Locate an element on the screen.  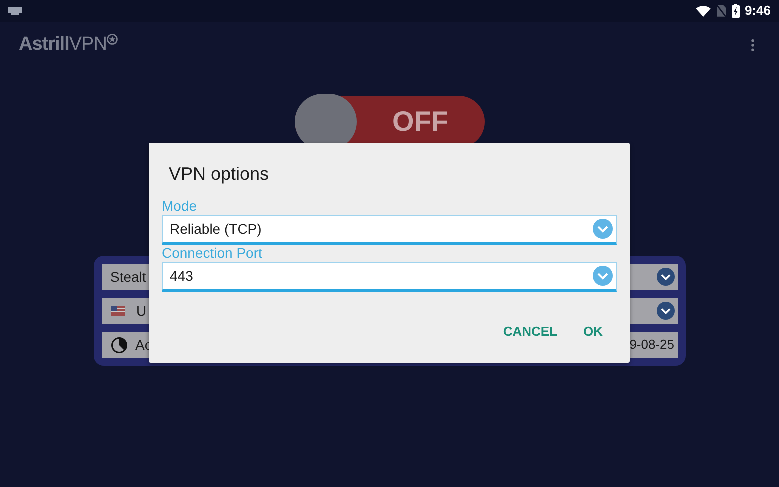
field-label: Mode is located at coordinates (180, 206).